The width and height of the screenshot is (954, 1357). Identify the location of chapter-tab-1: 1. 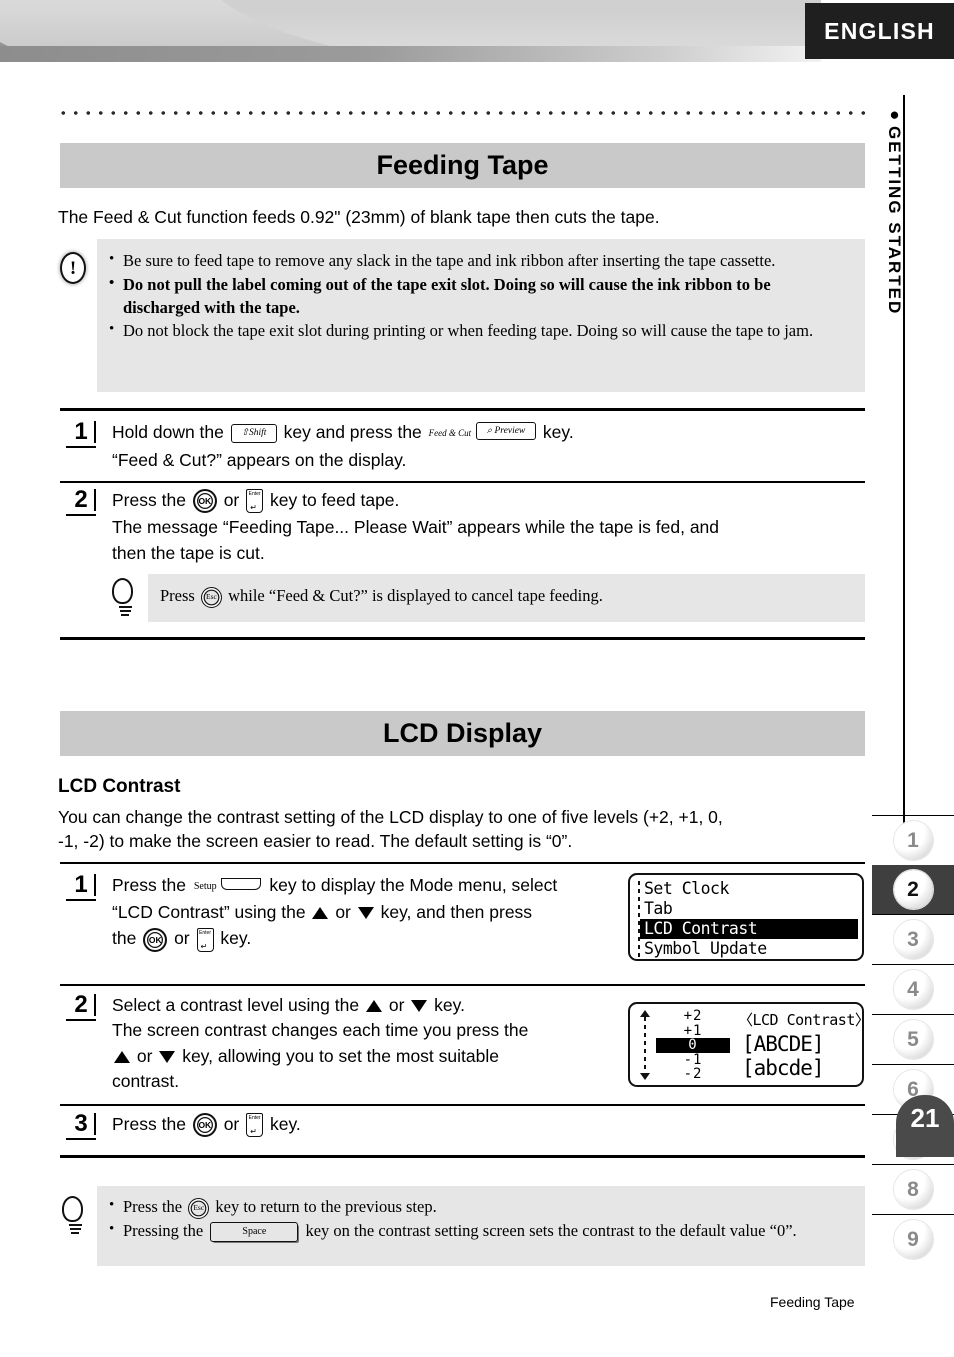
(913, 840).